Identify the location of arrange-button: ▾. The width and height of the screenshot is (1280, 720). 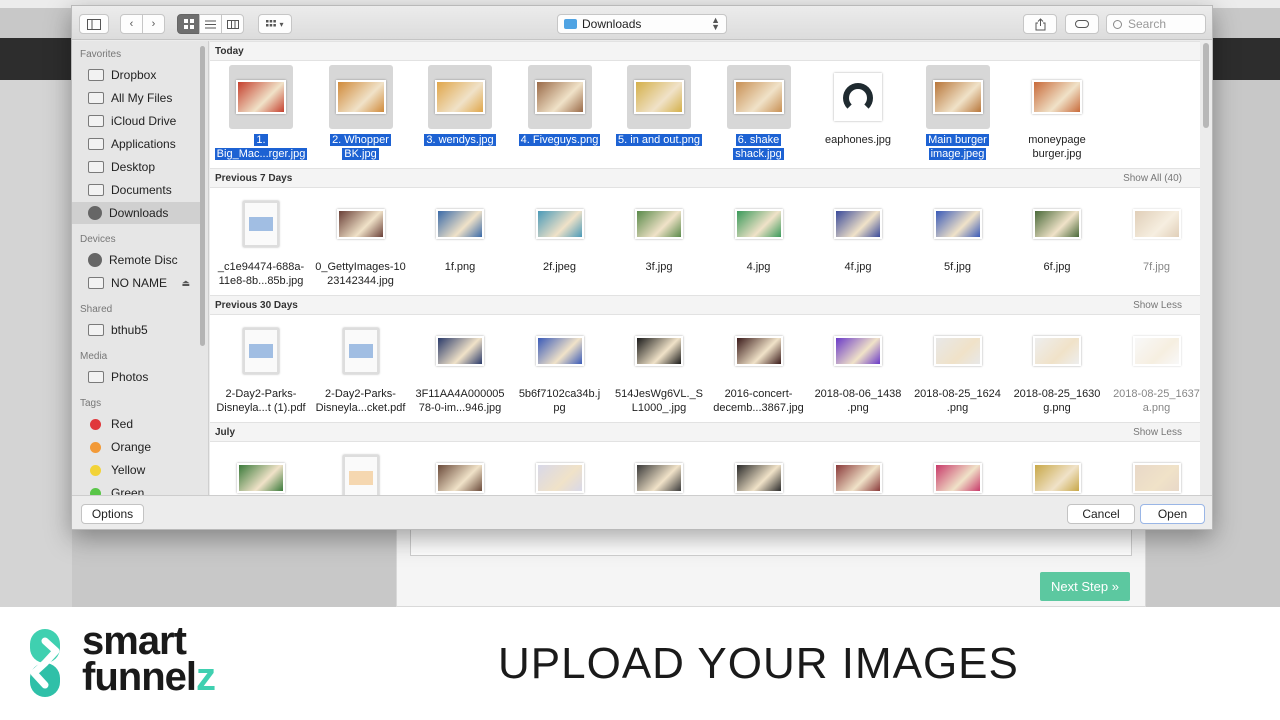
(275, 24).